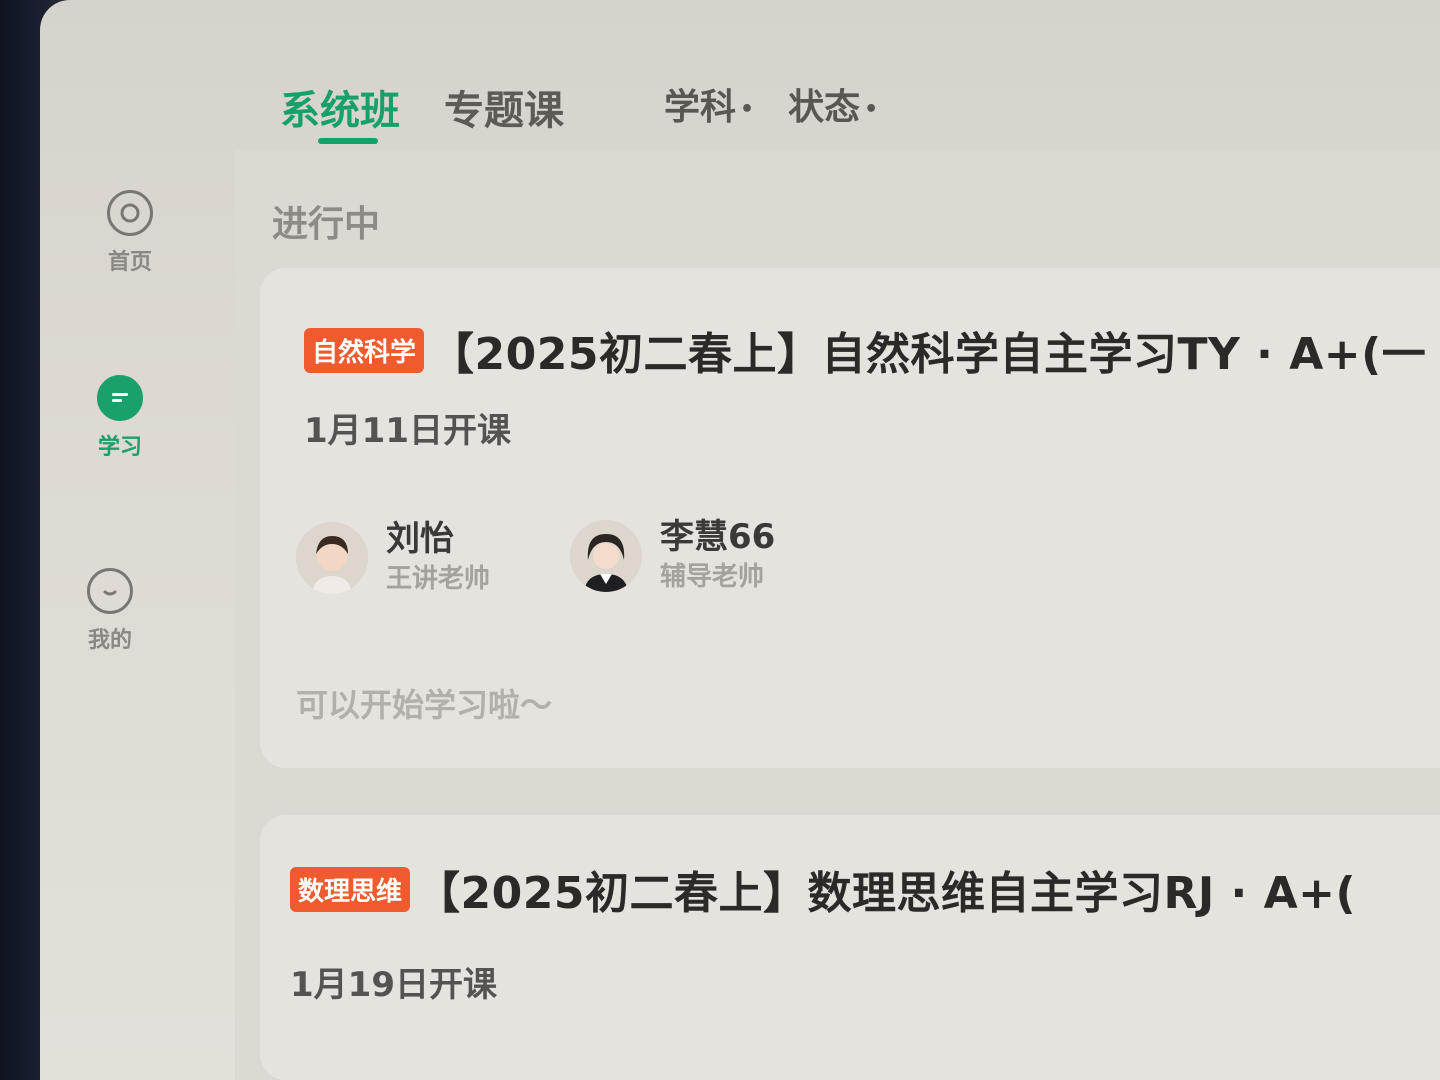 The height and width of the screenshot is (1080, 1440). What do you see at coordinates (424, 705) in the screenshot?
I see `status-hint: 可以开始学习啦～` at bounding box center [424, 705].